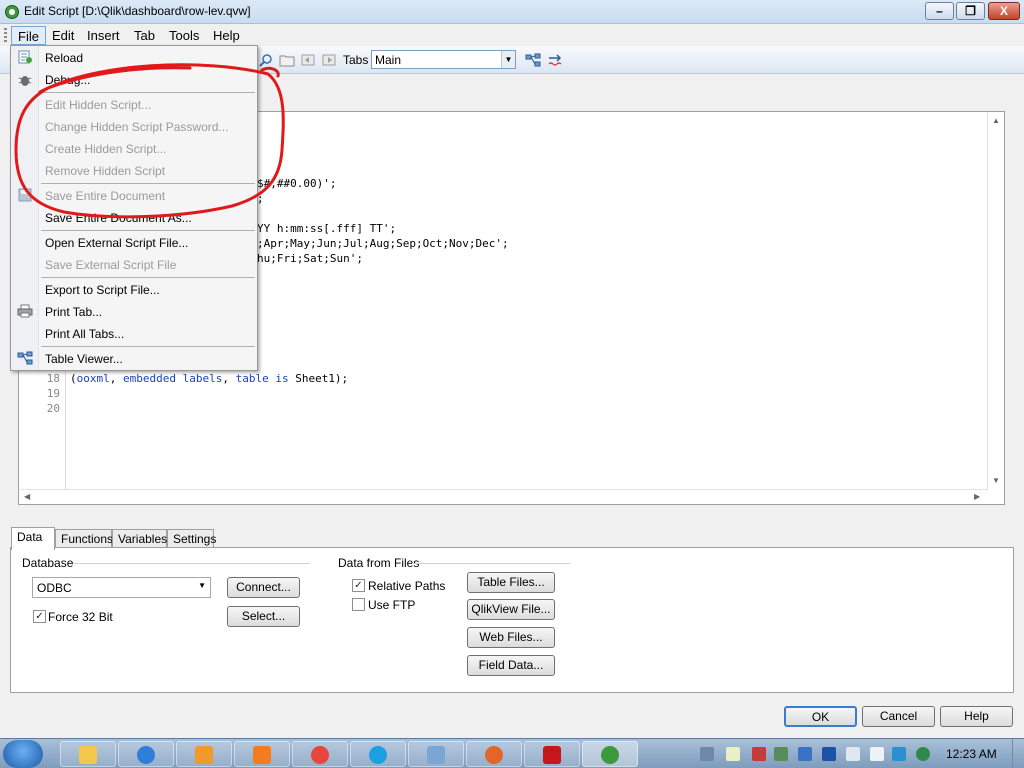 This screenshot has width=1024, height=768. What do you see at coordinates (23, 754) in the screenshot?
I see `start-button` at bounding box center [23, 754].